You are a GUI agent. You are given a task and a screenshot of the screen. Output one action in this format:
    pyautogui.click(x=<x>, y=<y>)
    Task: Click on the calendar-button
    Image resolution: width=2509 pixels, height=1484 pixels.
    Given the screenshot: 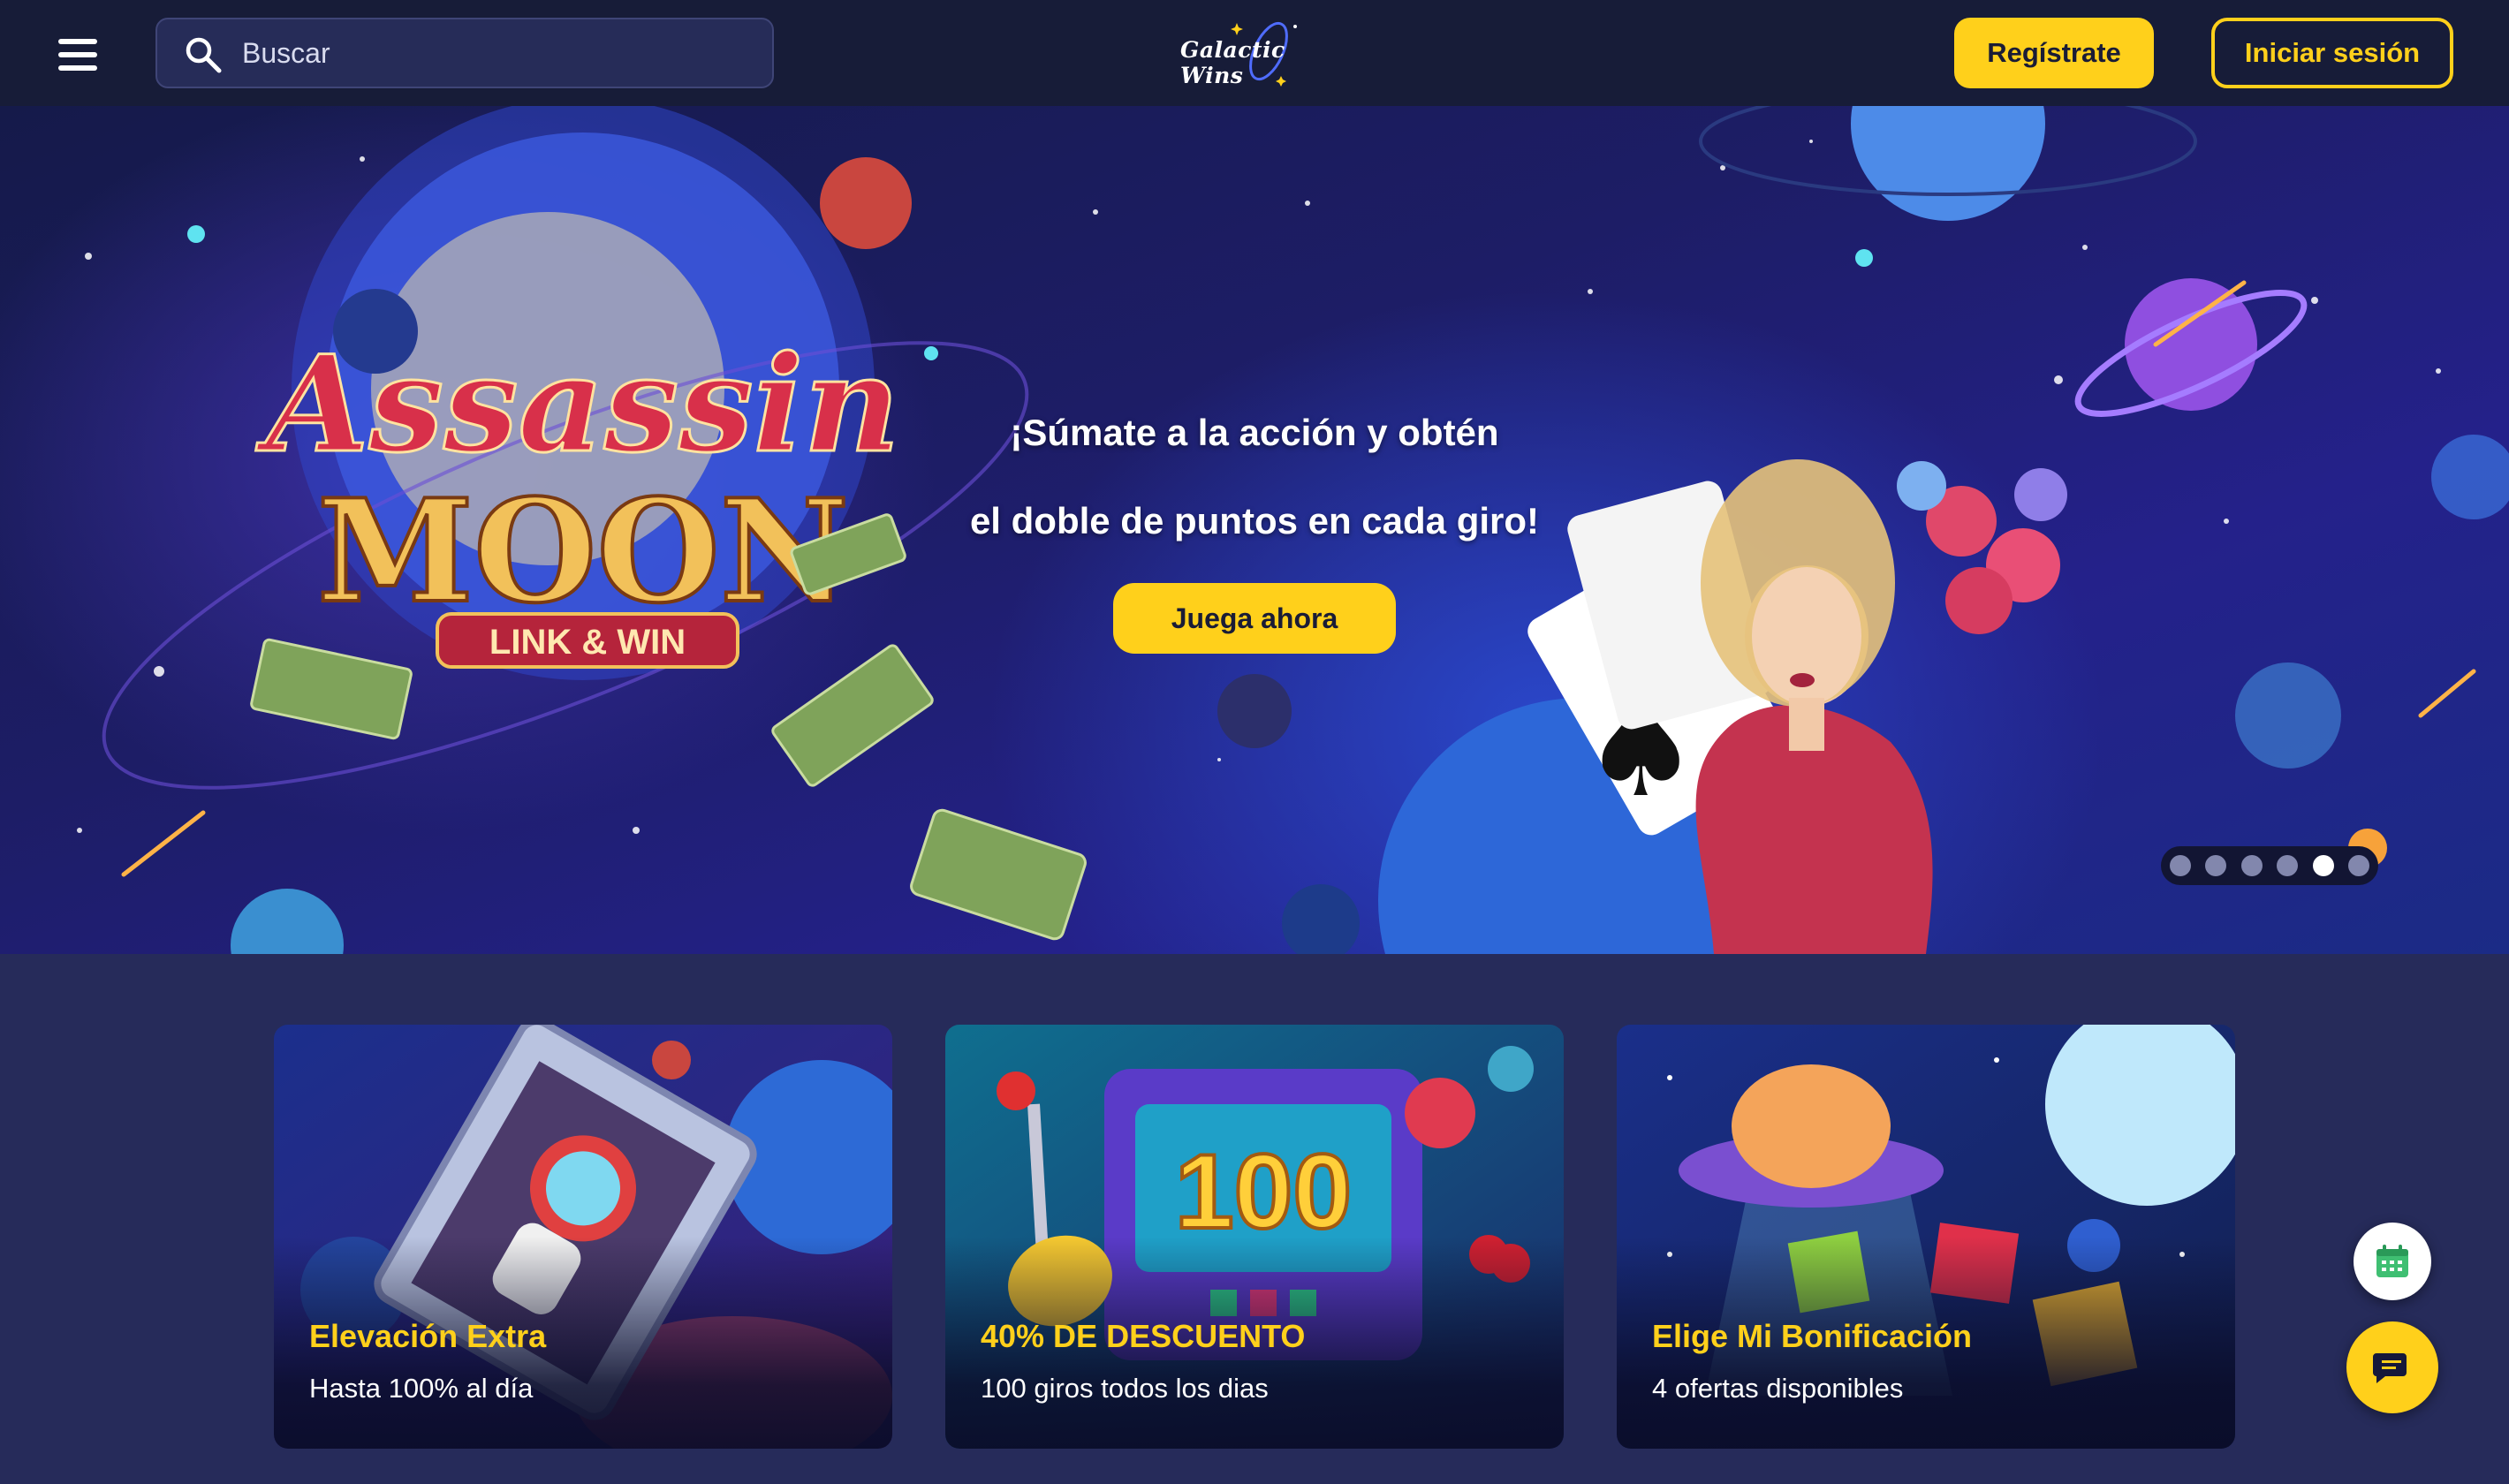 What is the action you would take?
    pyautogui.click(x=2392, y=1261)
    